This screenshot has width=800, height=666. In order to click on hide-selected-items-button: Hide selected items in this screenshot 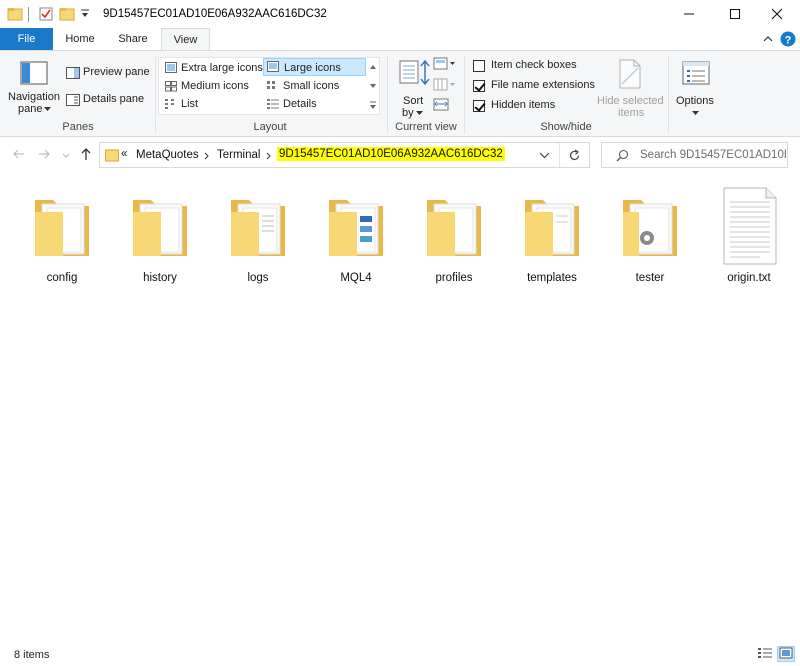, I will do `click(629, 87)`.